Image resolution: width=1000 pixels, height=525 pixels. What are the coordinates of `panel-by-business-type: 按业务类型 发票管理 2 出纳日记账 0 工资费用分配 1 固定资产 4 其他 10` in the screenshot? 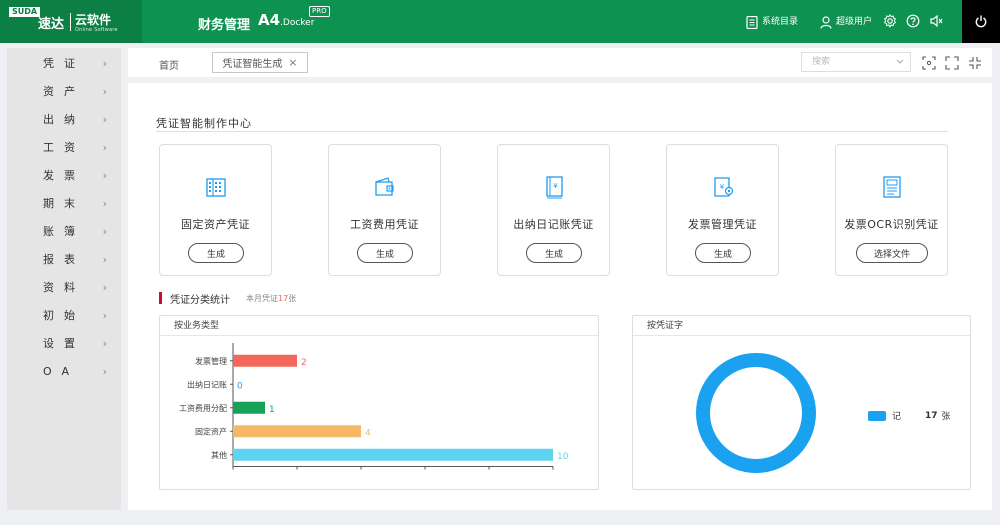 It's located at (379, 402).